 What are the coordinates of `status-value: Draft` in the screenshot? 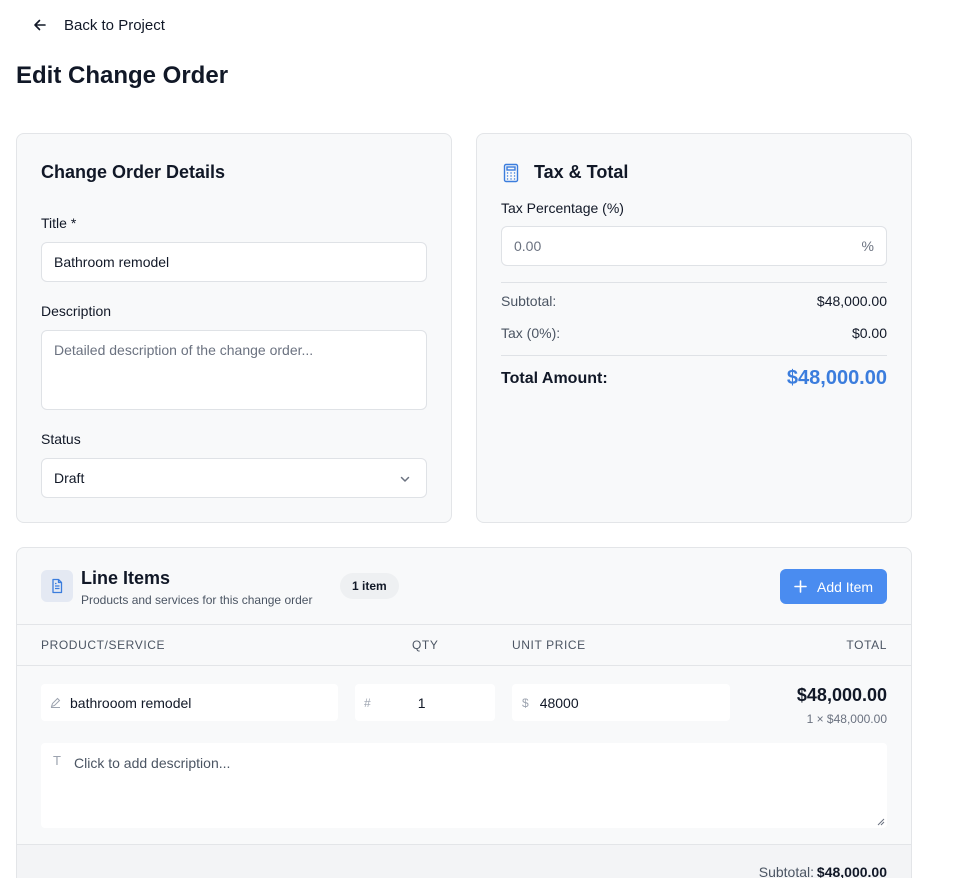 It's located at (69, 478).